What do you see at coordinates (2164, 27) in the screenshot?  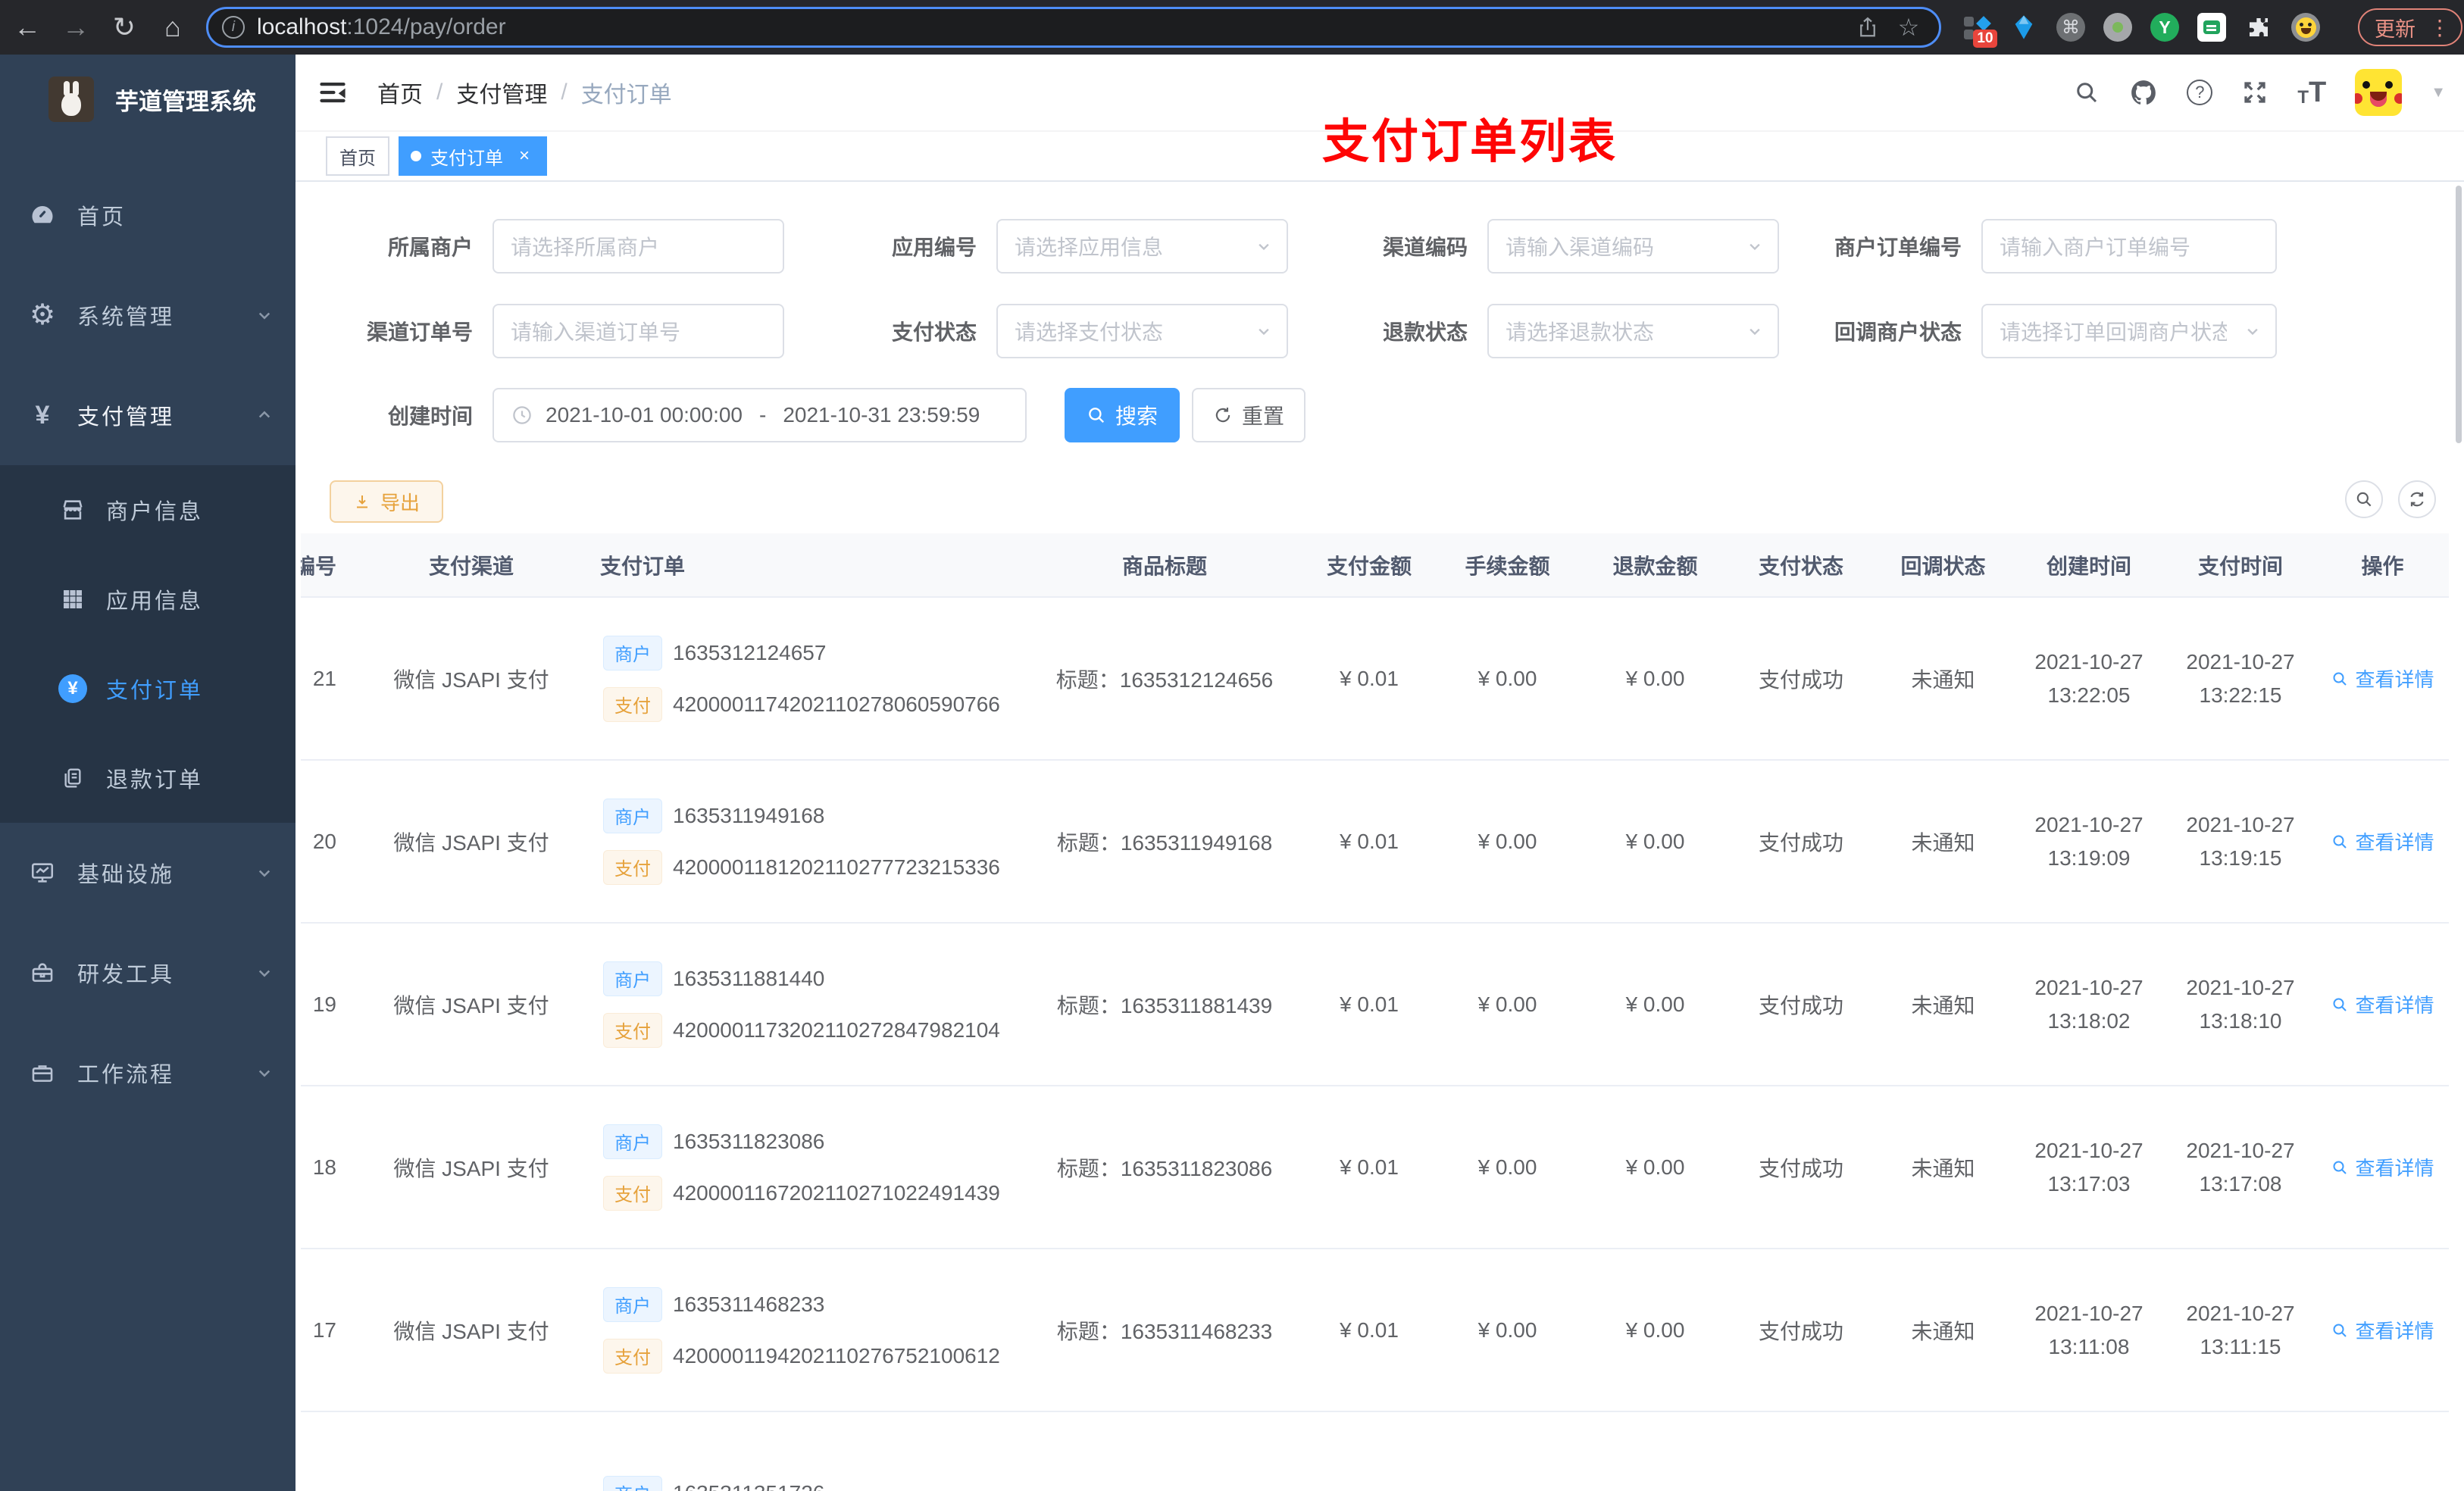 I see `extension-y-icon: Y` at bounding box center [2164, 27].